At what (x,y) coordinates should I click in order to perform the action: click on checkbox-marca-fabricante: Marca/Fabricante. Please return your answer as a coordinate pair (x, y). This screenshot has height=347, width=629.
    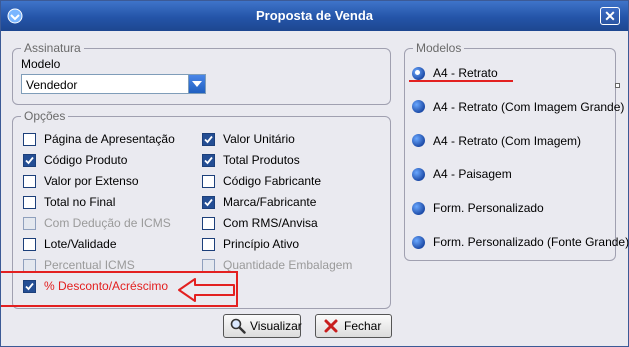
    Looking at the image, I should click on (259, 202).